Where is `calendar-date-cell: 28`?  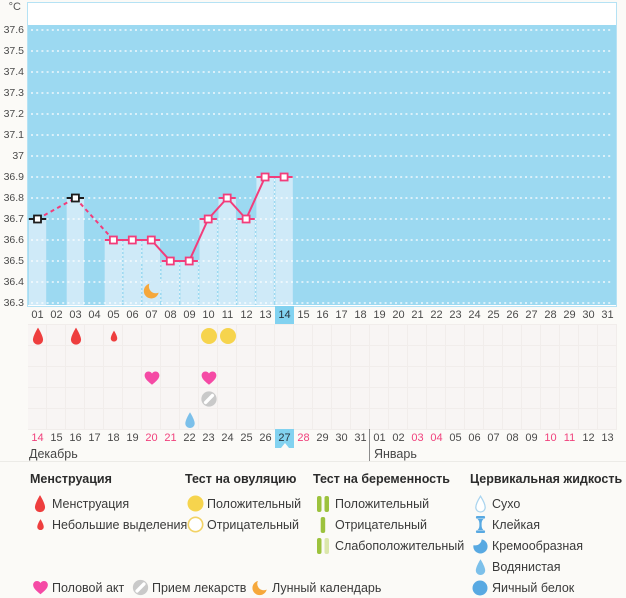 calendar-date-cell: 28 is located at coordinates (303, 438).